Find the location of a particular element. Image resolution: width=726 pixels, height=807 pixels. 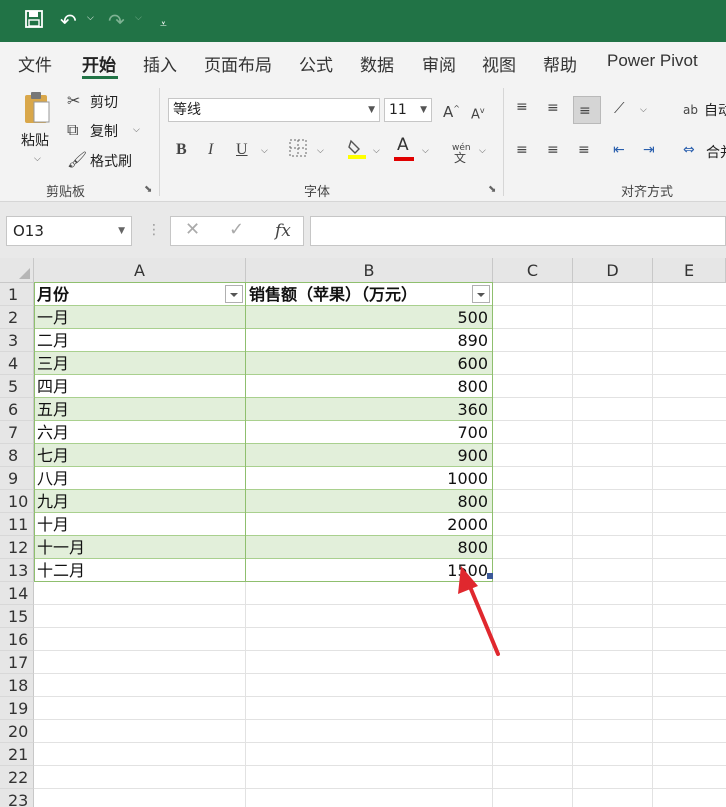

increase-indent-icon: ⇥ is located at coordinates (649, 150).